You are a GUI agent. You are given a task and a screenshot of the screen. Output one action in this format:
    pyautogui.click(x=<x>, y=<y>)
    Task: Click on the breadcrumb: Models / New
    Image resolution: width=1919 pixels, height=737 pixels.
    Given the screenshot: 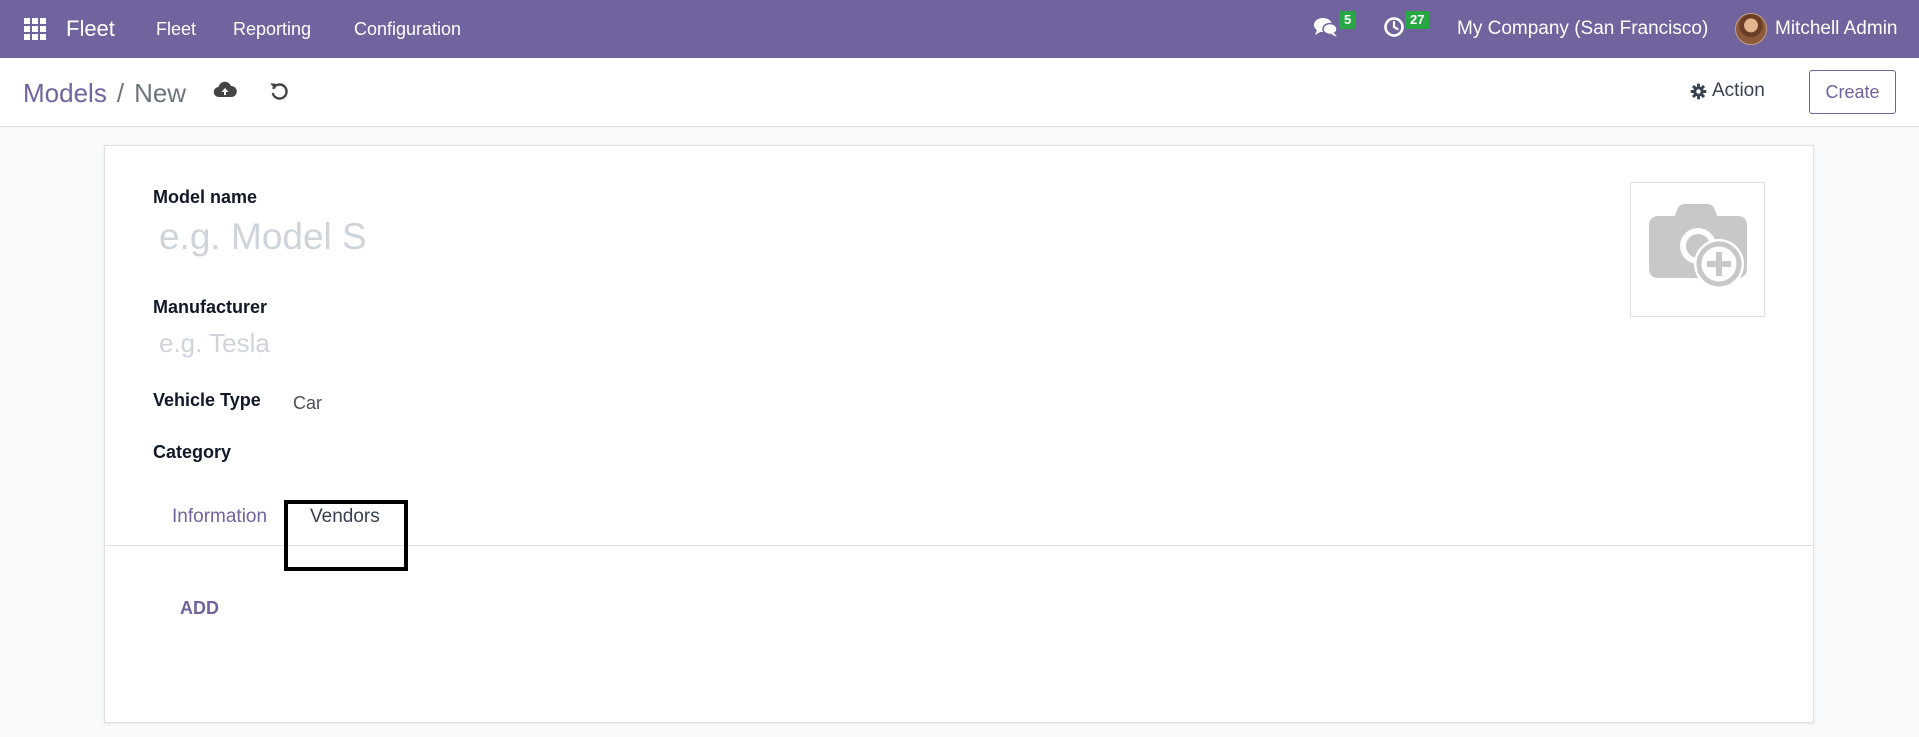 What is the action you would take?
    pyautogui.click(x=104, y=93)
    